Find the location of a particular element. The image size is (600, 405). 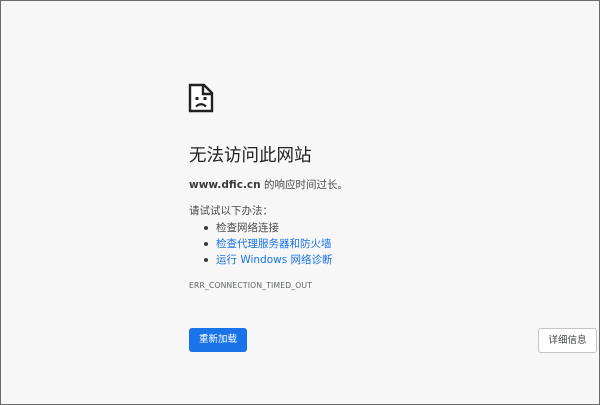

details-button: 详细信息 is located at coordinates (567, 340).